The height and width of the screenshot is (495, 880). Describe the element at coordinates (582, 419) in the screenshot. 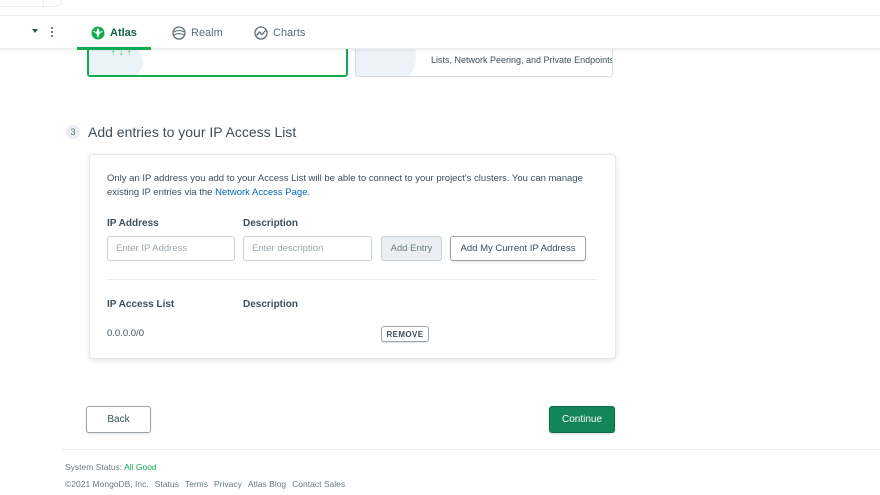

I see `continue-button: Continue` at that location.